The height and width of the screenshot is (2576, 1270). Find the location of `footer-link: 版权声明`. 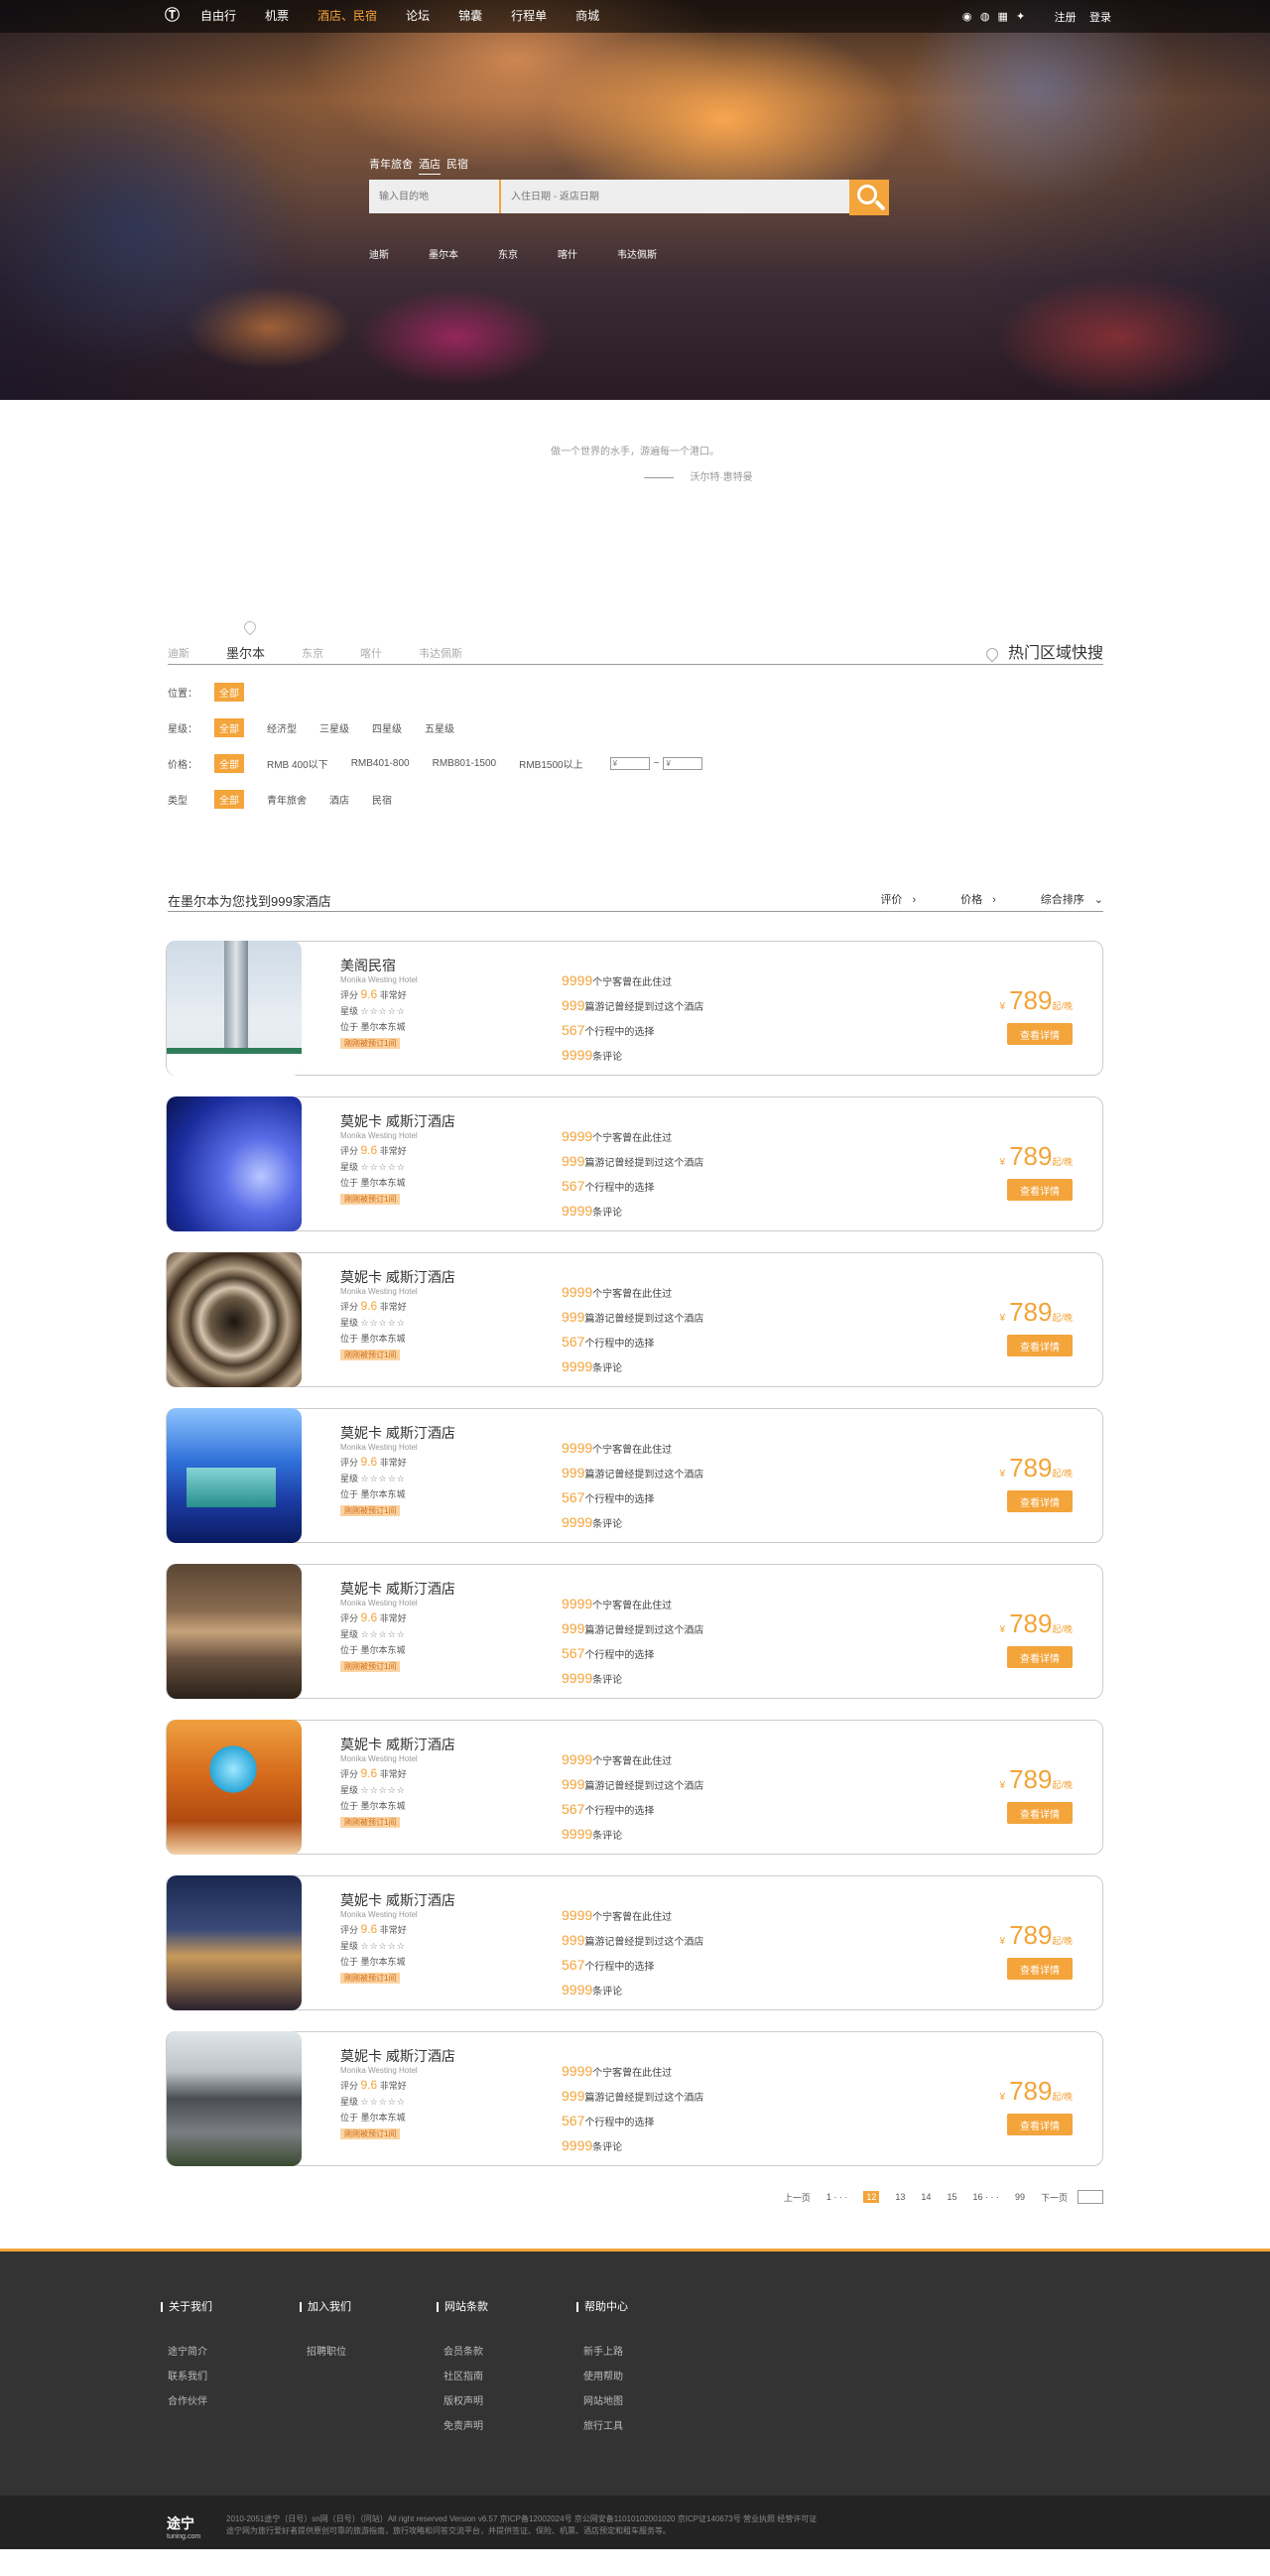

footer-link: 版权声明 is located at coordinates (462, 2402).